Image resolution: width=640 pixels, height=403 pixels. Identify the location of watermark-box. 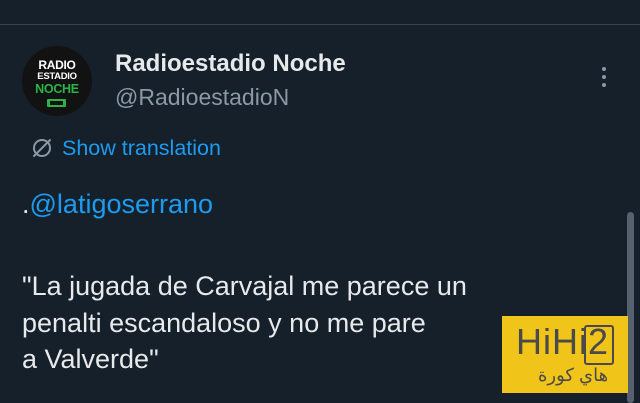
(599, 345).